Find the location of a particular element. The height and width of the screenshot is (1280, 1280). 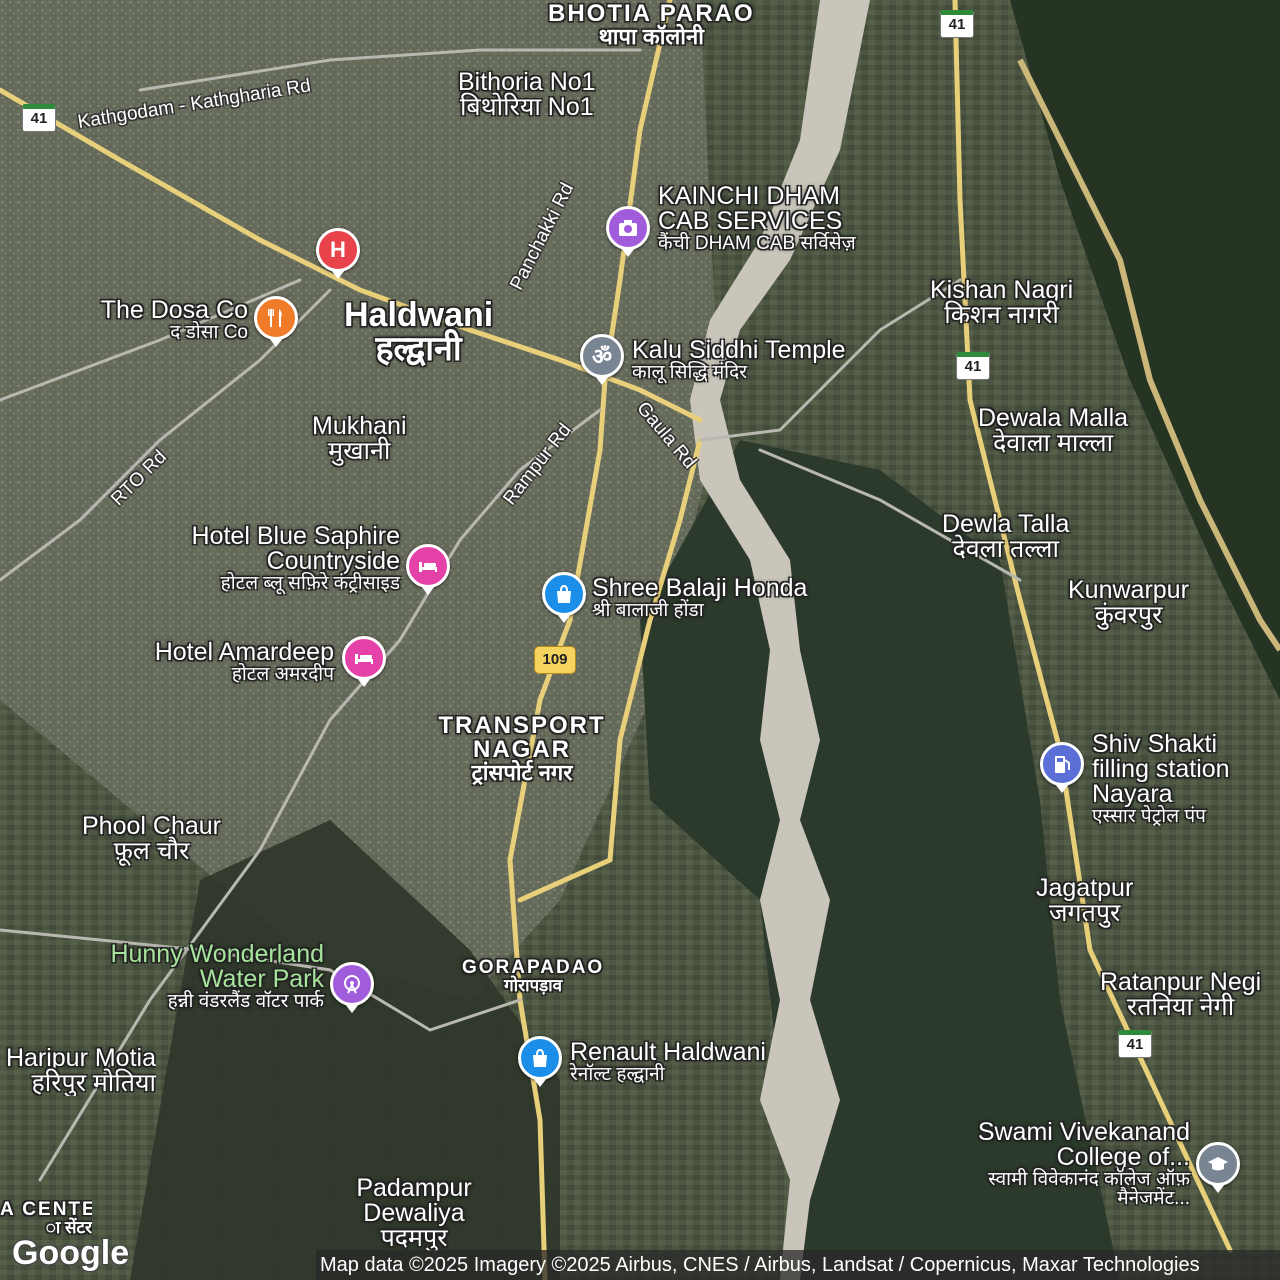

place-bhotia-parao: BHOTIA PARAO थापा कॉलोनी is located at coordinates (651, 25).